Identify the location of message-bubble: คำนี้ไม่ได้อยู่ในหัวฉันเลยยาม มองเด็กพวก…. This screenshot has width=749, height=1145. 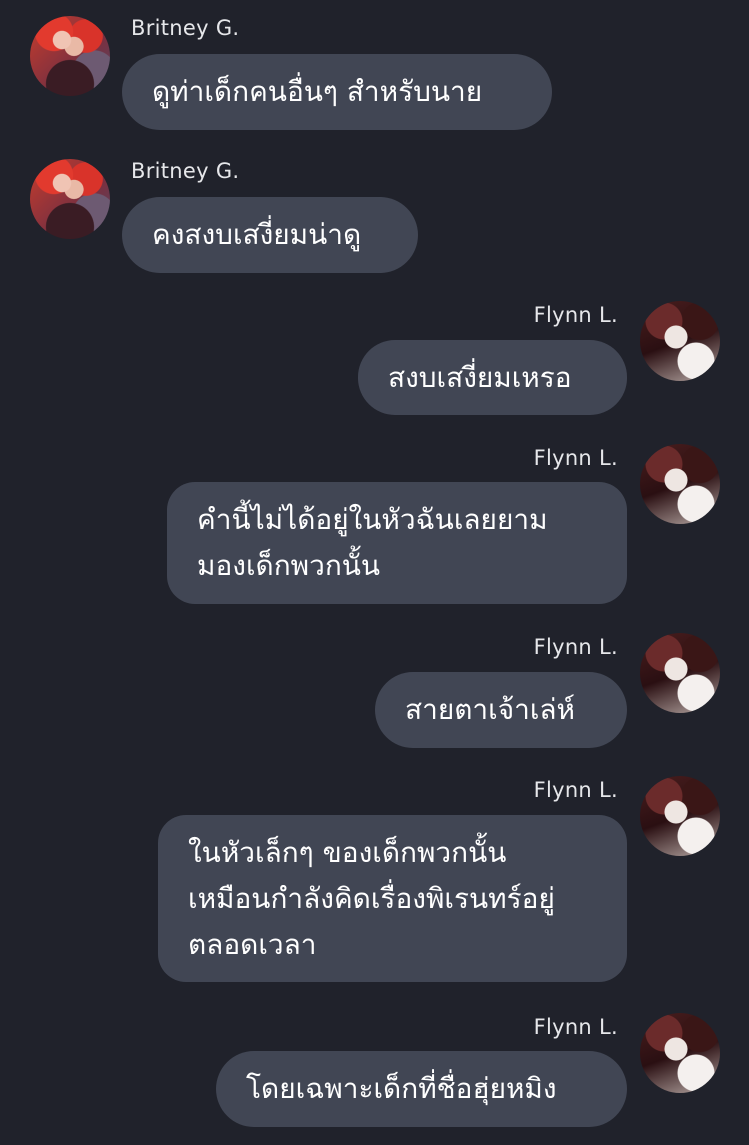
(397, 543).